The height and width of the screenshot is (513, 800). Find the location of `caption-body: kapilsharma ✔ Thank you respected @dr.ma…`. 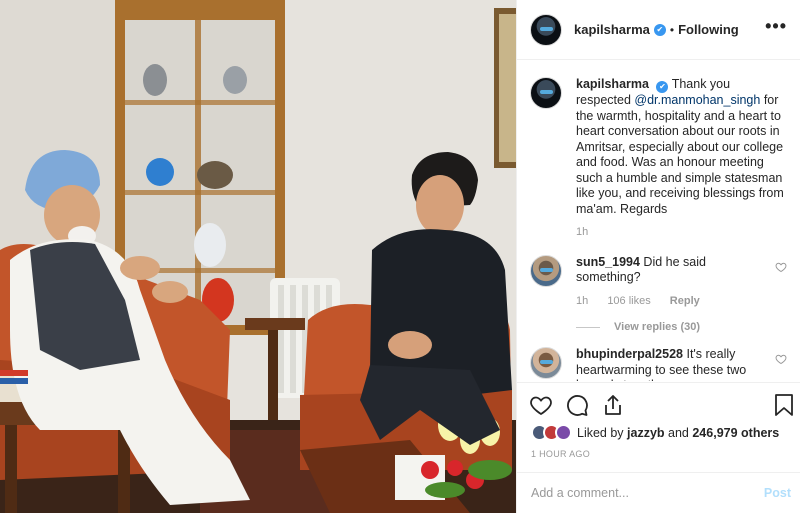

caption-body: kapilsharma ✔ Thank you respected @dr.ma… is located at coordinates (680, 159).